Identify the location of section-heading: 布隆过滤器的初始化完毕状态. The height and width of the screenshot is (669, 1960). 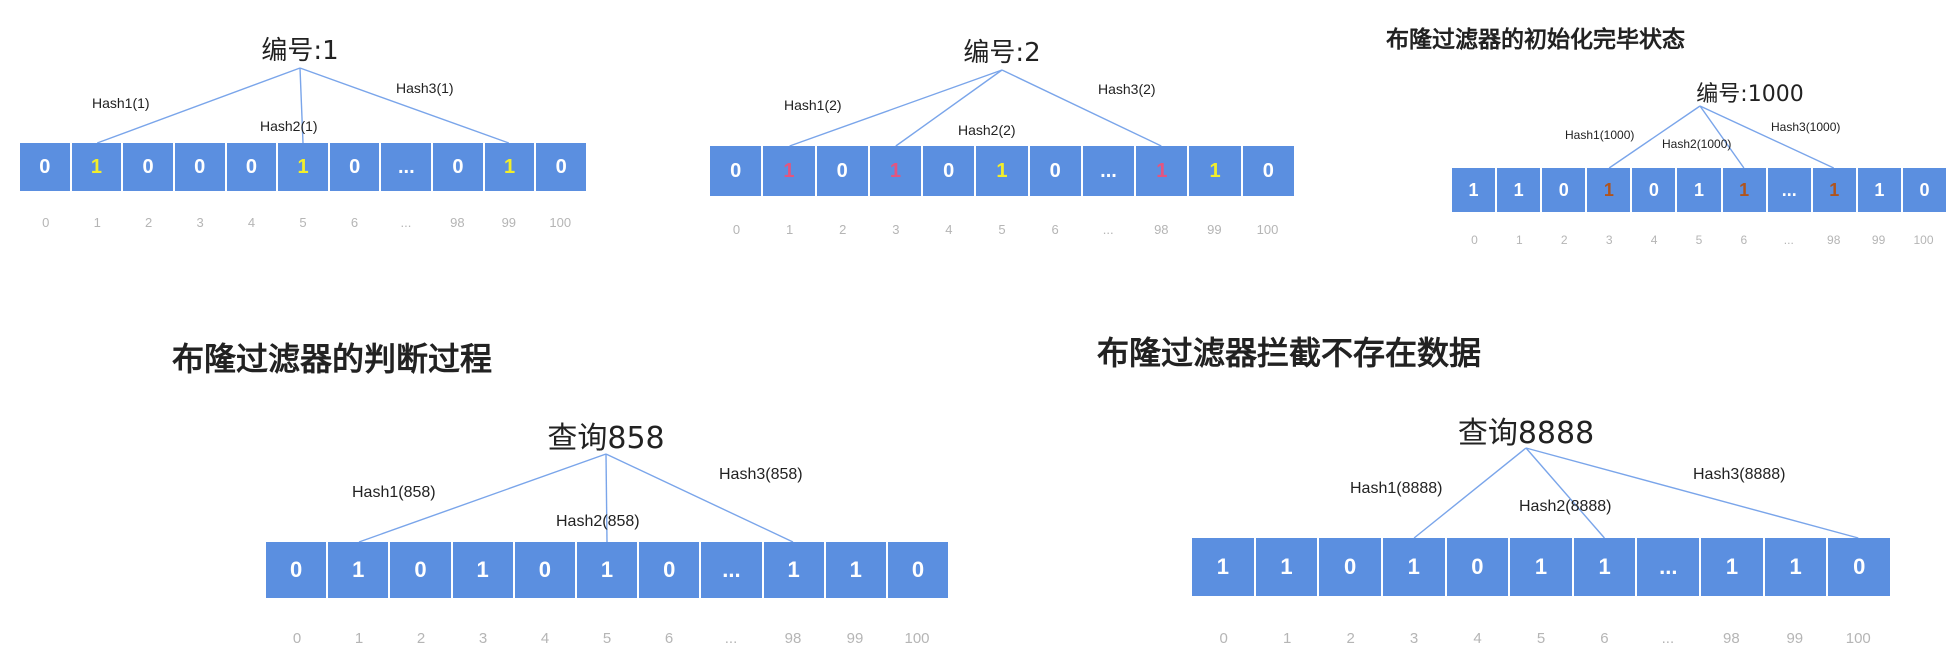
(1535, 40).